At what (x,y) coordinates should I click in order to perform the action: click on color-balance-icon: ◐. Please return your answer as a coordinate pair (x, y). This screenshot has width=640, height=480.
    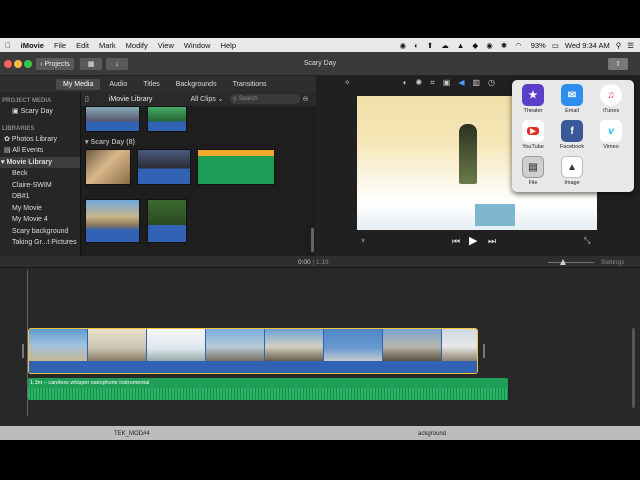
    Looking at the image, I should click on (405, 84).